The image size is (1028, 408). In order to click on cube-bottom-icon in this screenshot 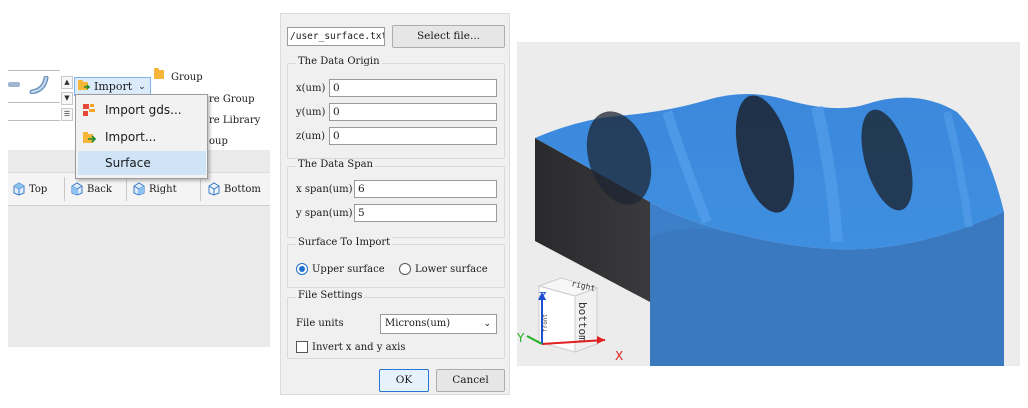, I will do `click(214, 189)`.